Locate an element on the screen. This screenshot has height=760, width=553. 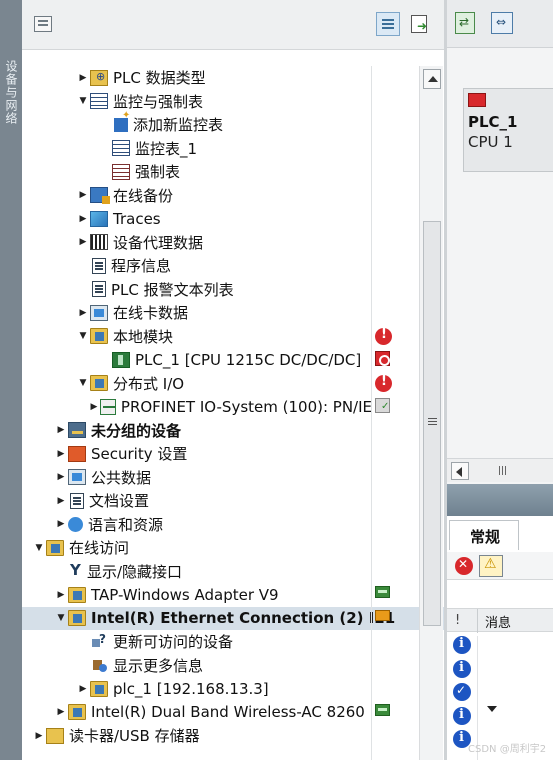
tree-item: ▶ 设备代理数据 is located at coordinates (197, 242).